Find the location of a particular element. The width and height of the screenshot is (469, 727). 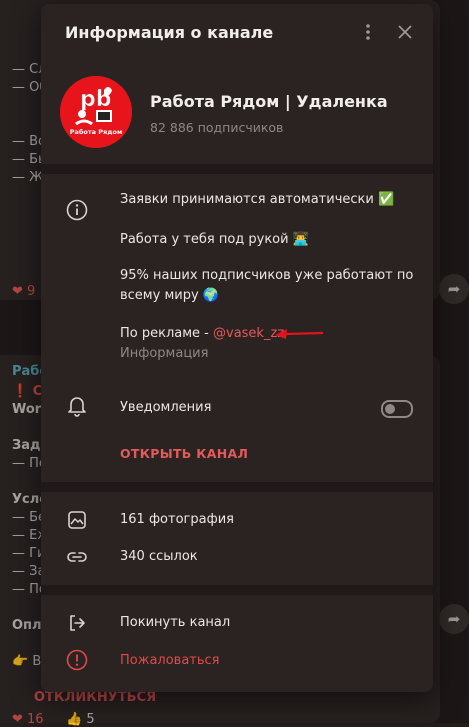

annotation-arrow is located at coordinates (299, 334).